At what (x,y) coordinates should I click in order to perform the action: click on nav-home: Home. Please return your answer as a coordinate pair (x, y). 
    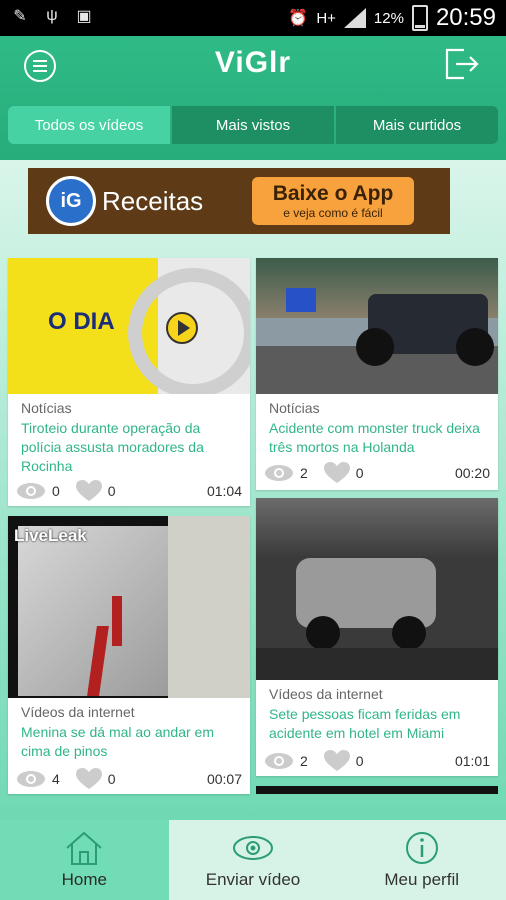
    Looking at the image, I should click on (84, 860).